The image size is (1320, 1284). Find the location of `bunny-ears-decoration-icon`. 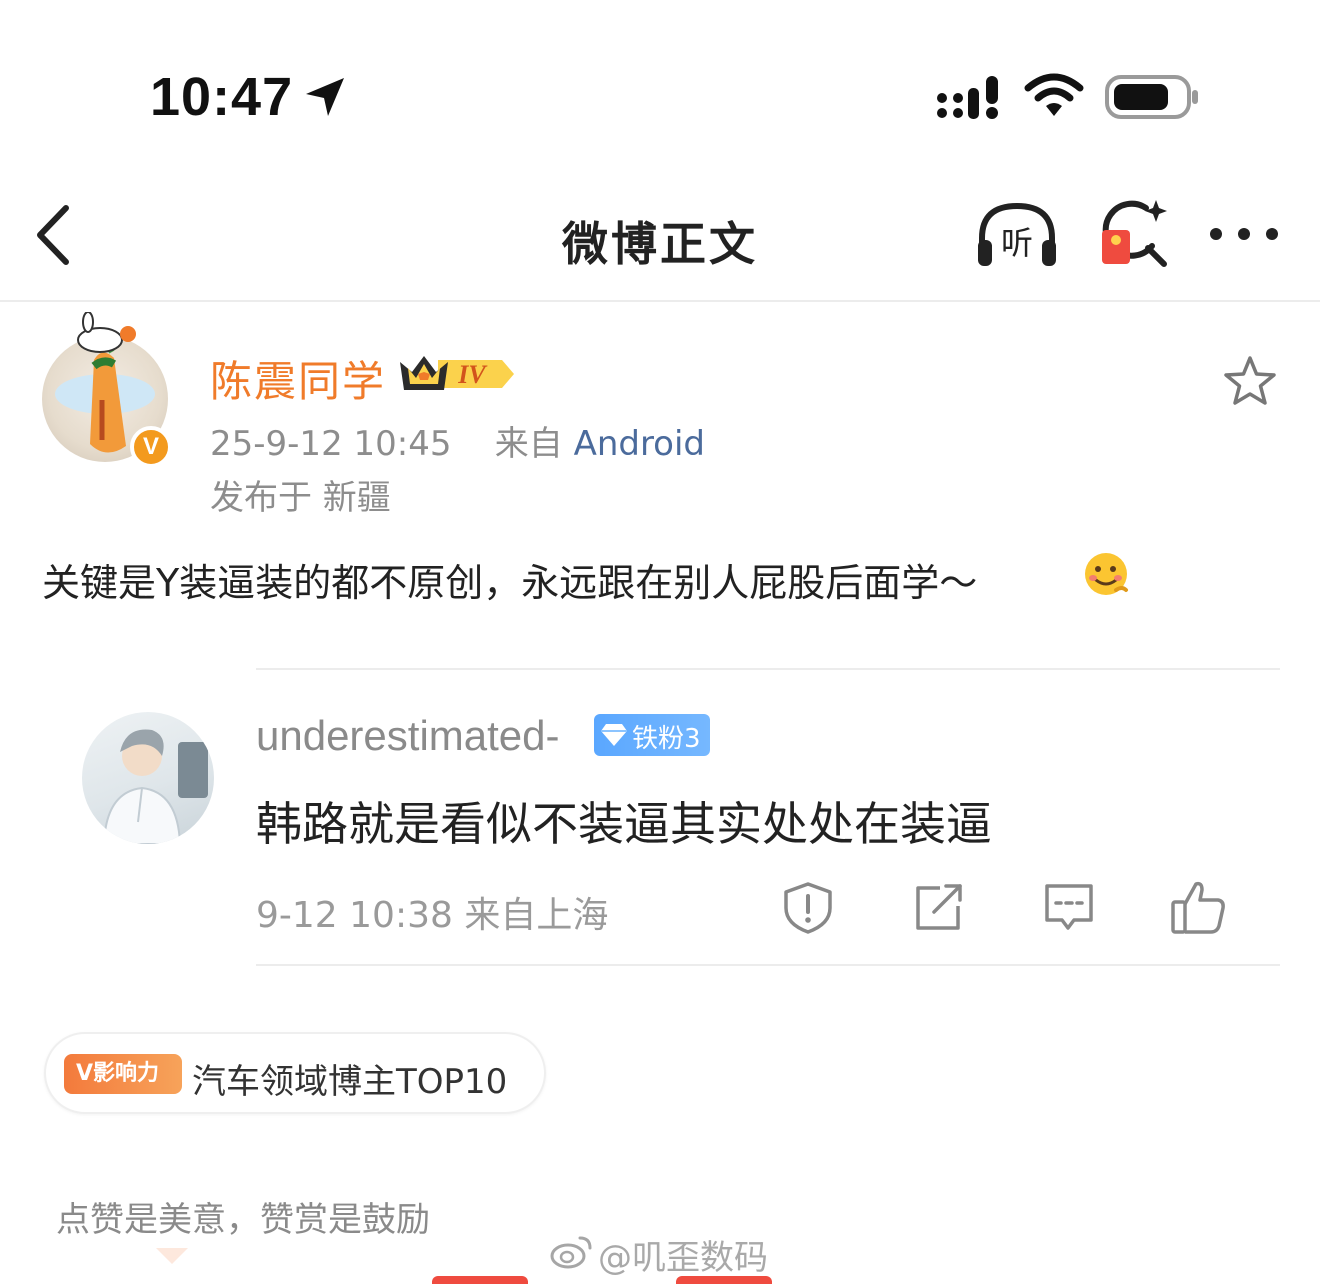

bunny-ears-decoration-icon is located at coordinates (106, 332).